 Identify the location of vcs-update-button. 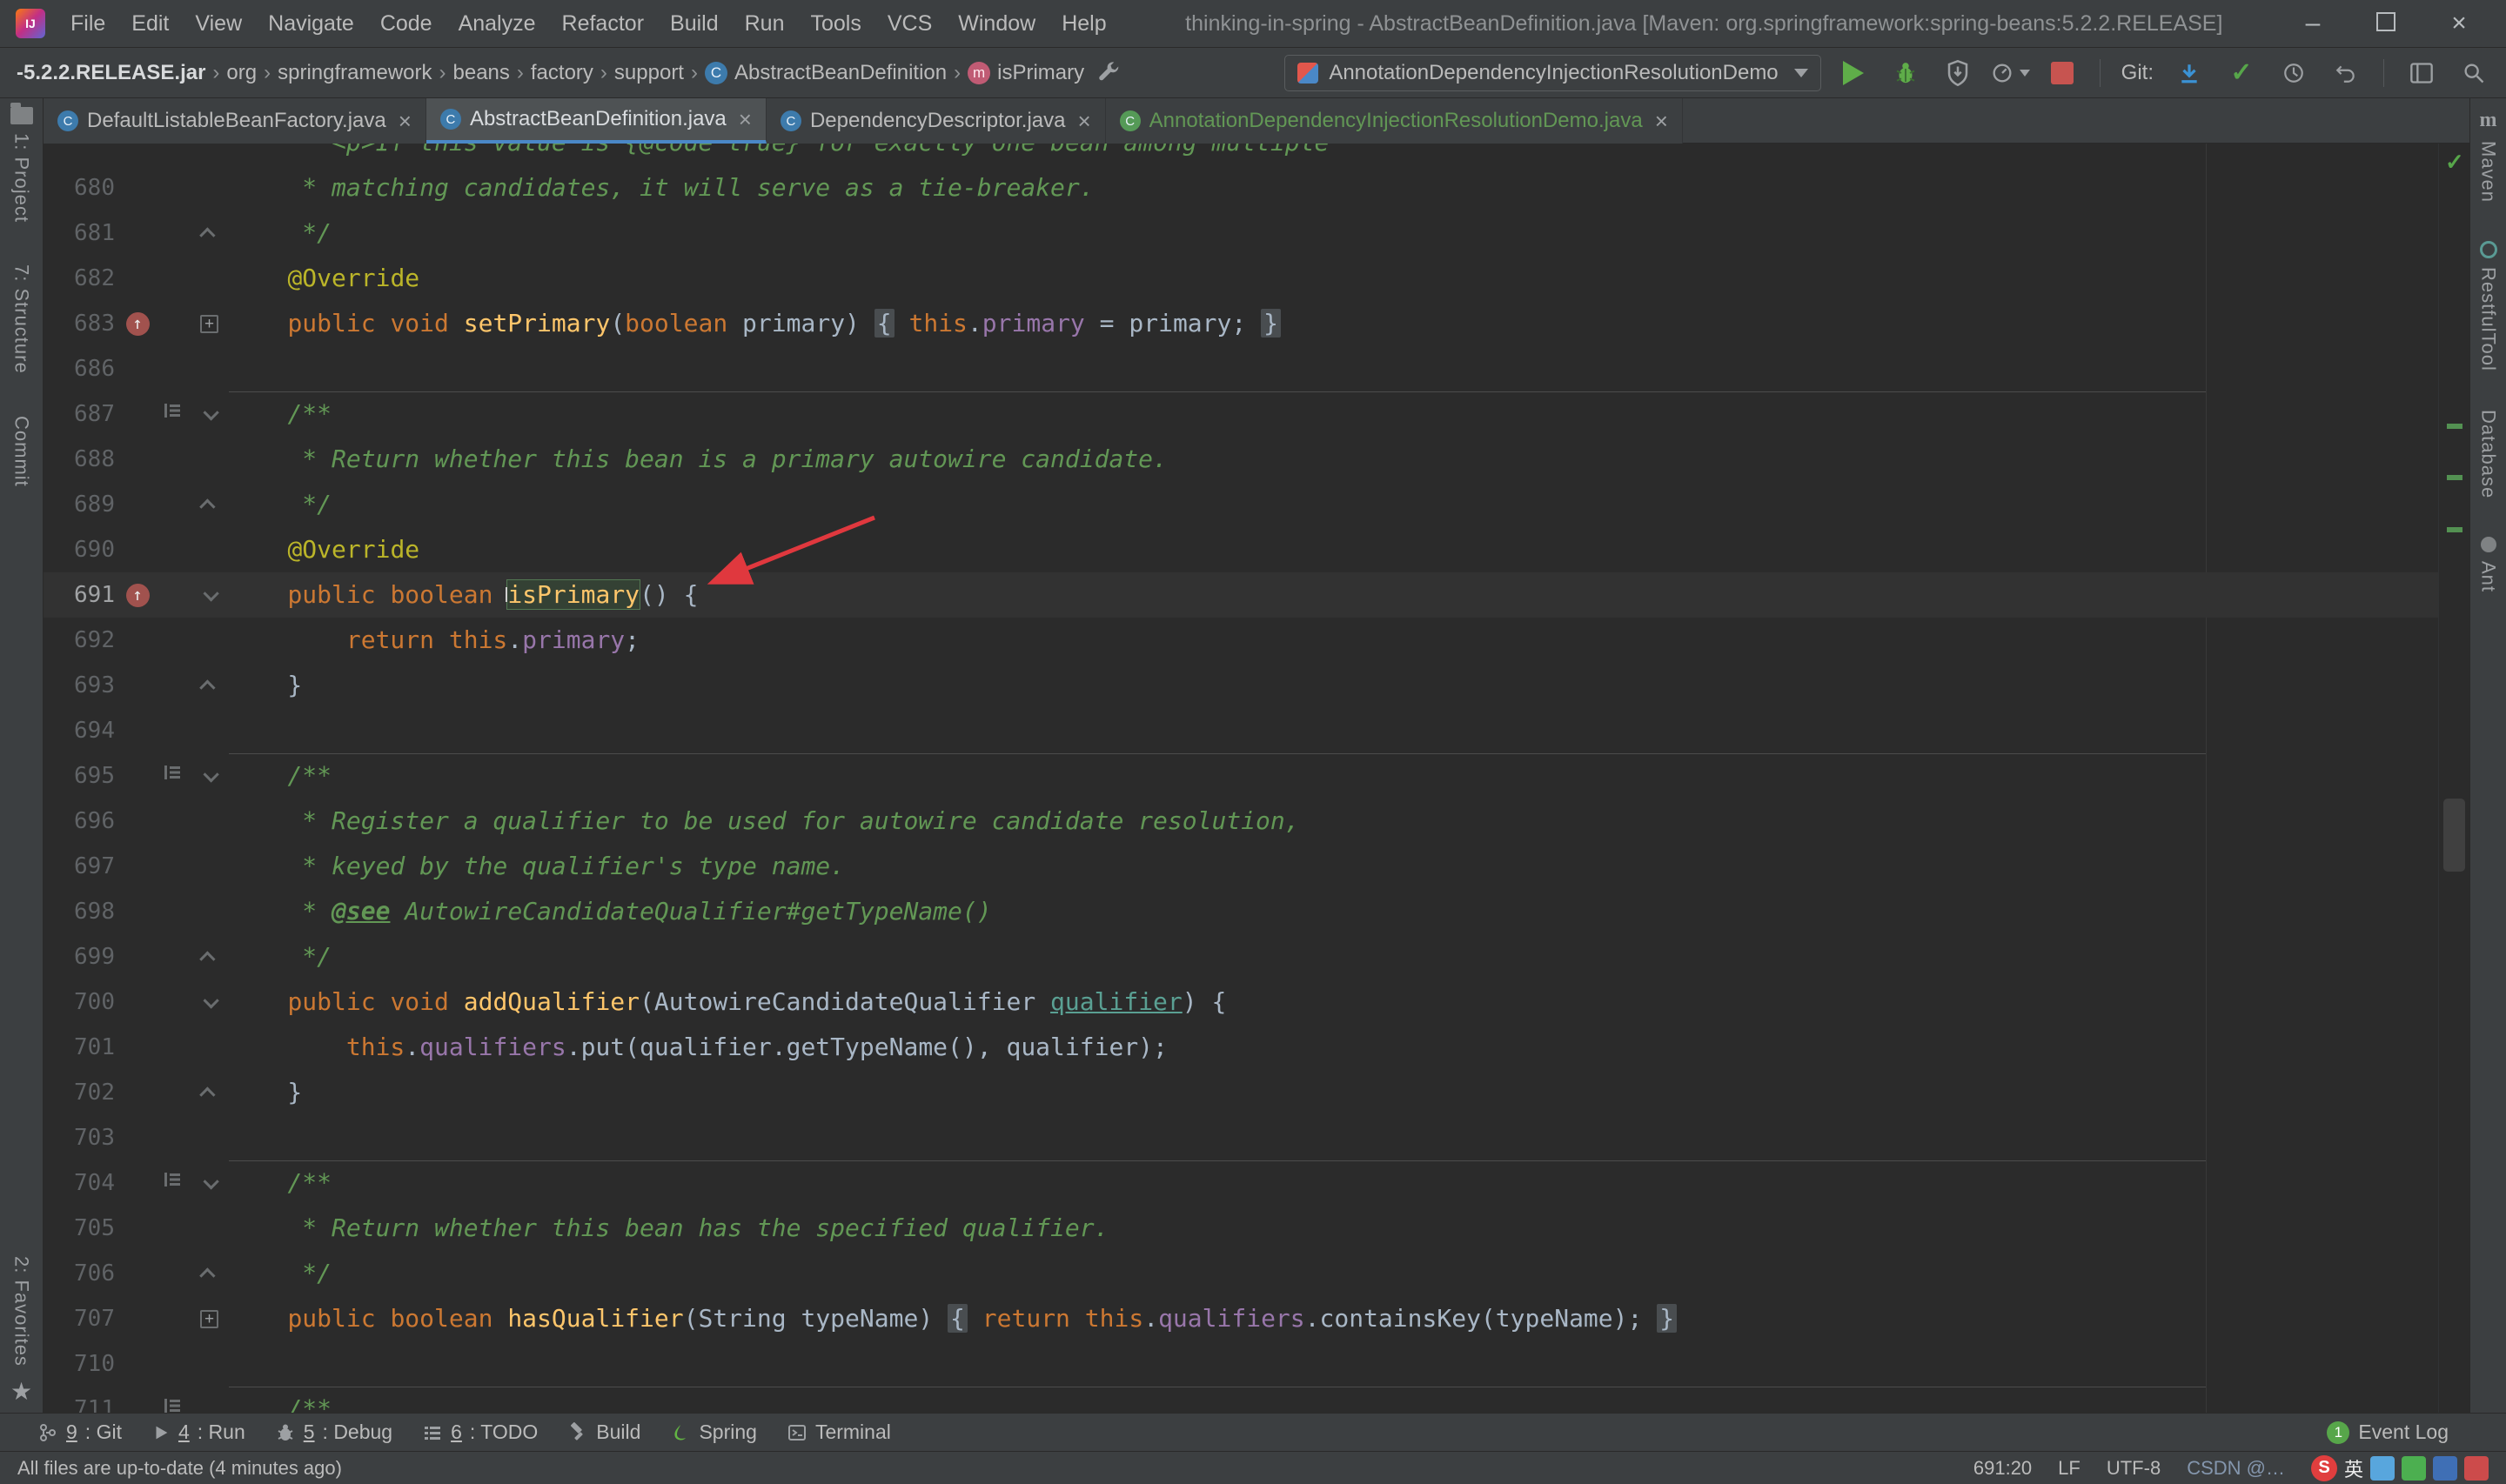
(2189, 73).